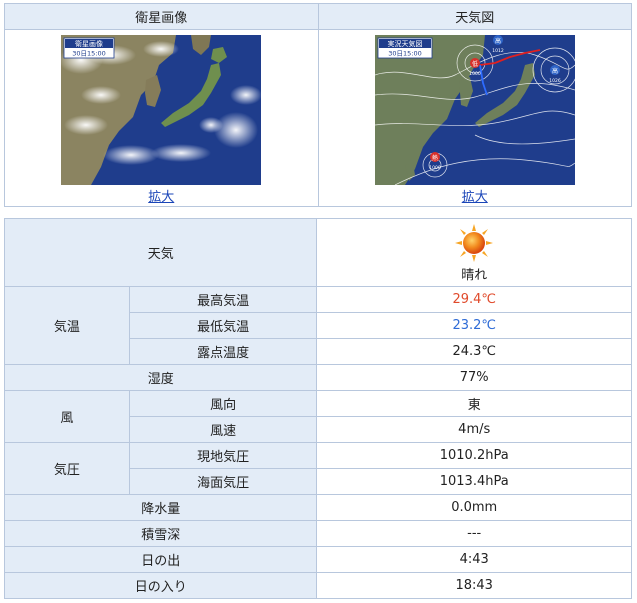 The height and width of the screenshot is (603, 637). I want to click on temperature-max-row: 気温 最高気温 29.4℃, so click(318, 325).